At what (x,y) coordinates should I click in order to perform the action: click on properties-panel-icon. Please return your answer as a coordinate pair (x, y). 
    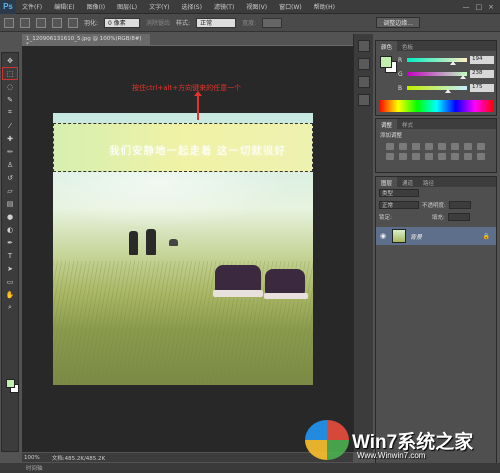
    Looking at the image, I should click on (363, 64).